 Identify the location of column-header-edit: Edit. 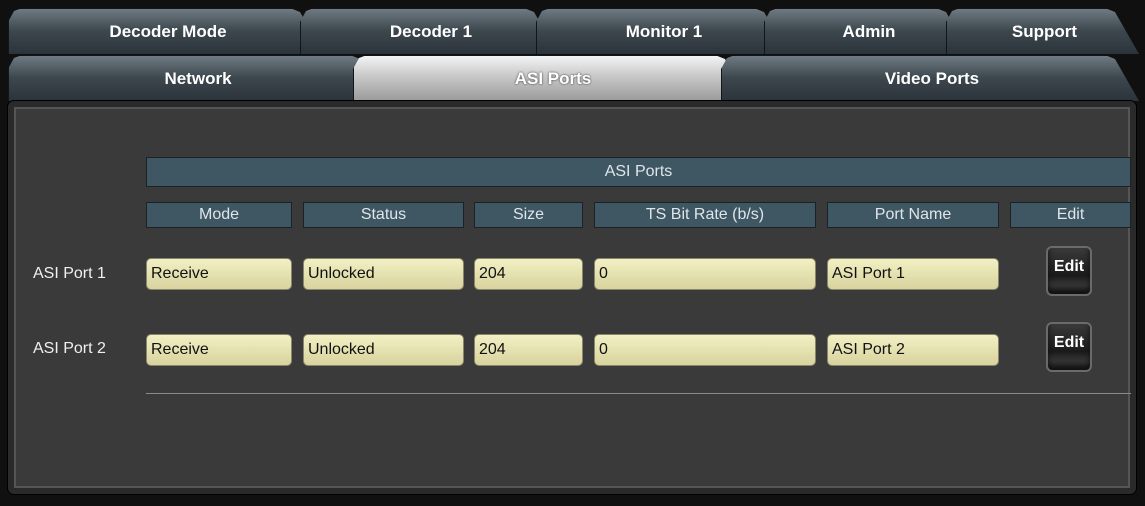
(1070, 215).